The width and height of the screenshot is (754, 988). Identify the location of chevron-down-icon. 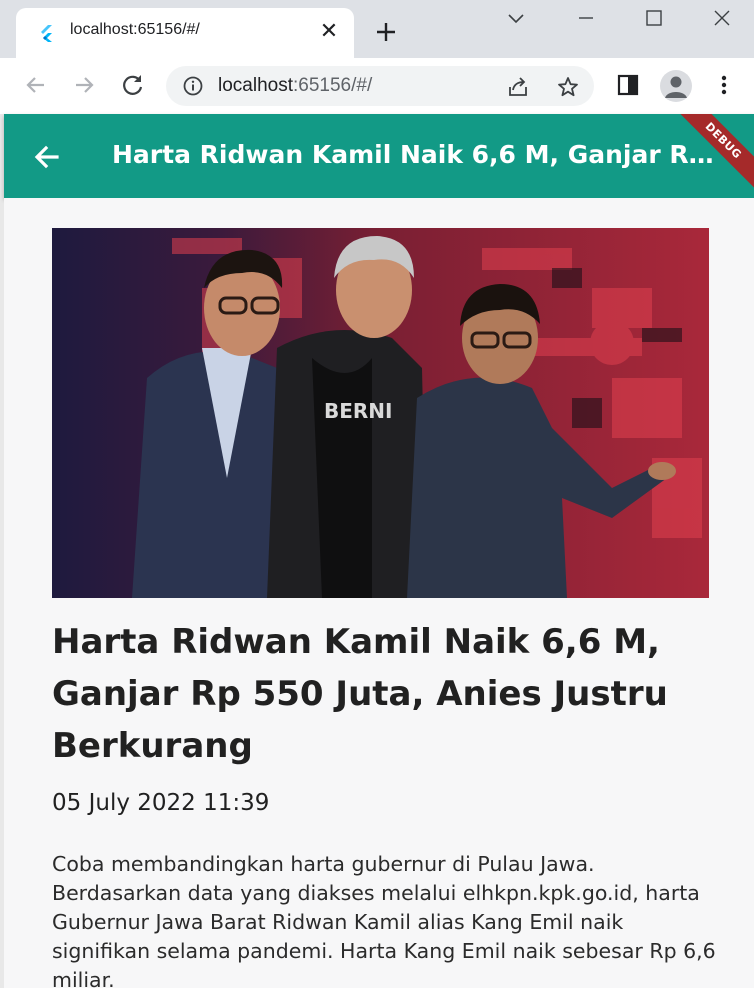
(516, 18).